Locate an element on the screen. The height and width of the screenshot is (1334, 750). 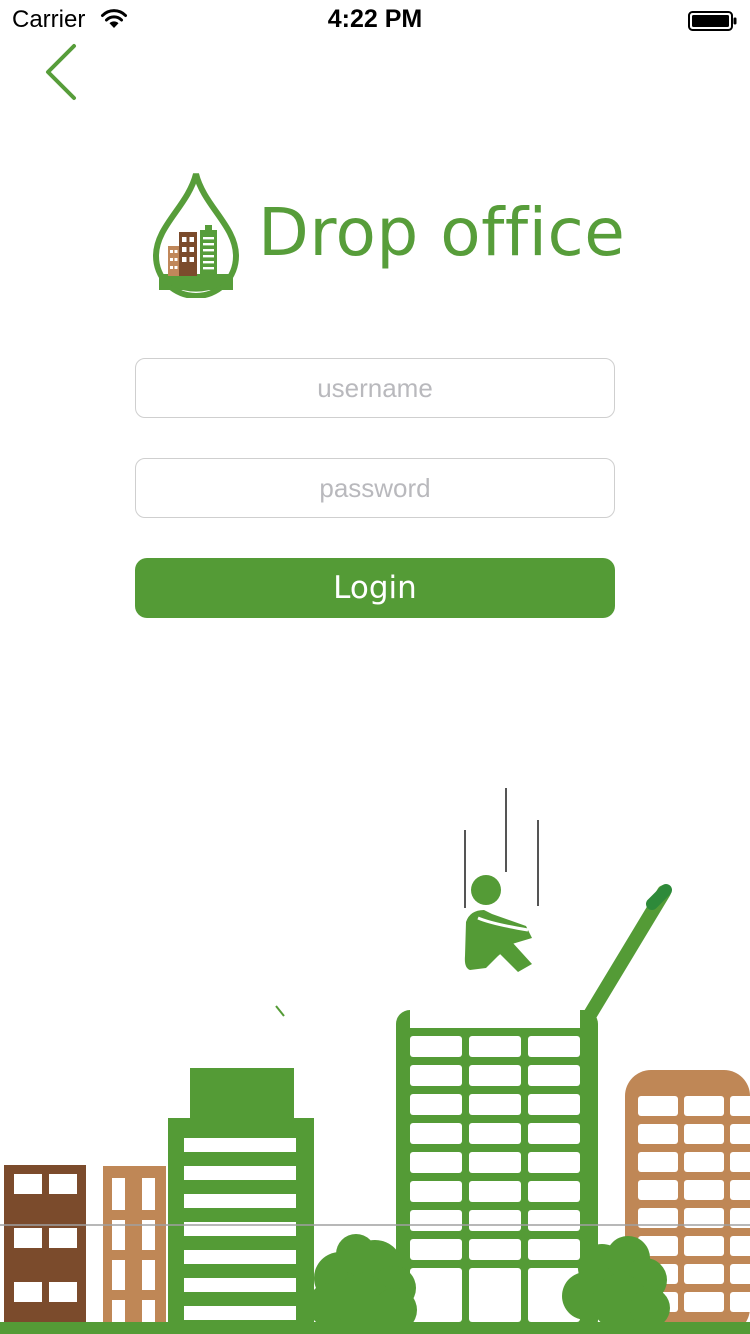
brand-name: Drop office is located at coordinates (442, 232).